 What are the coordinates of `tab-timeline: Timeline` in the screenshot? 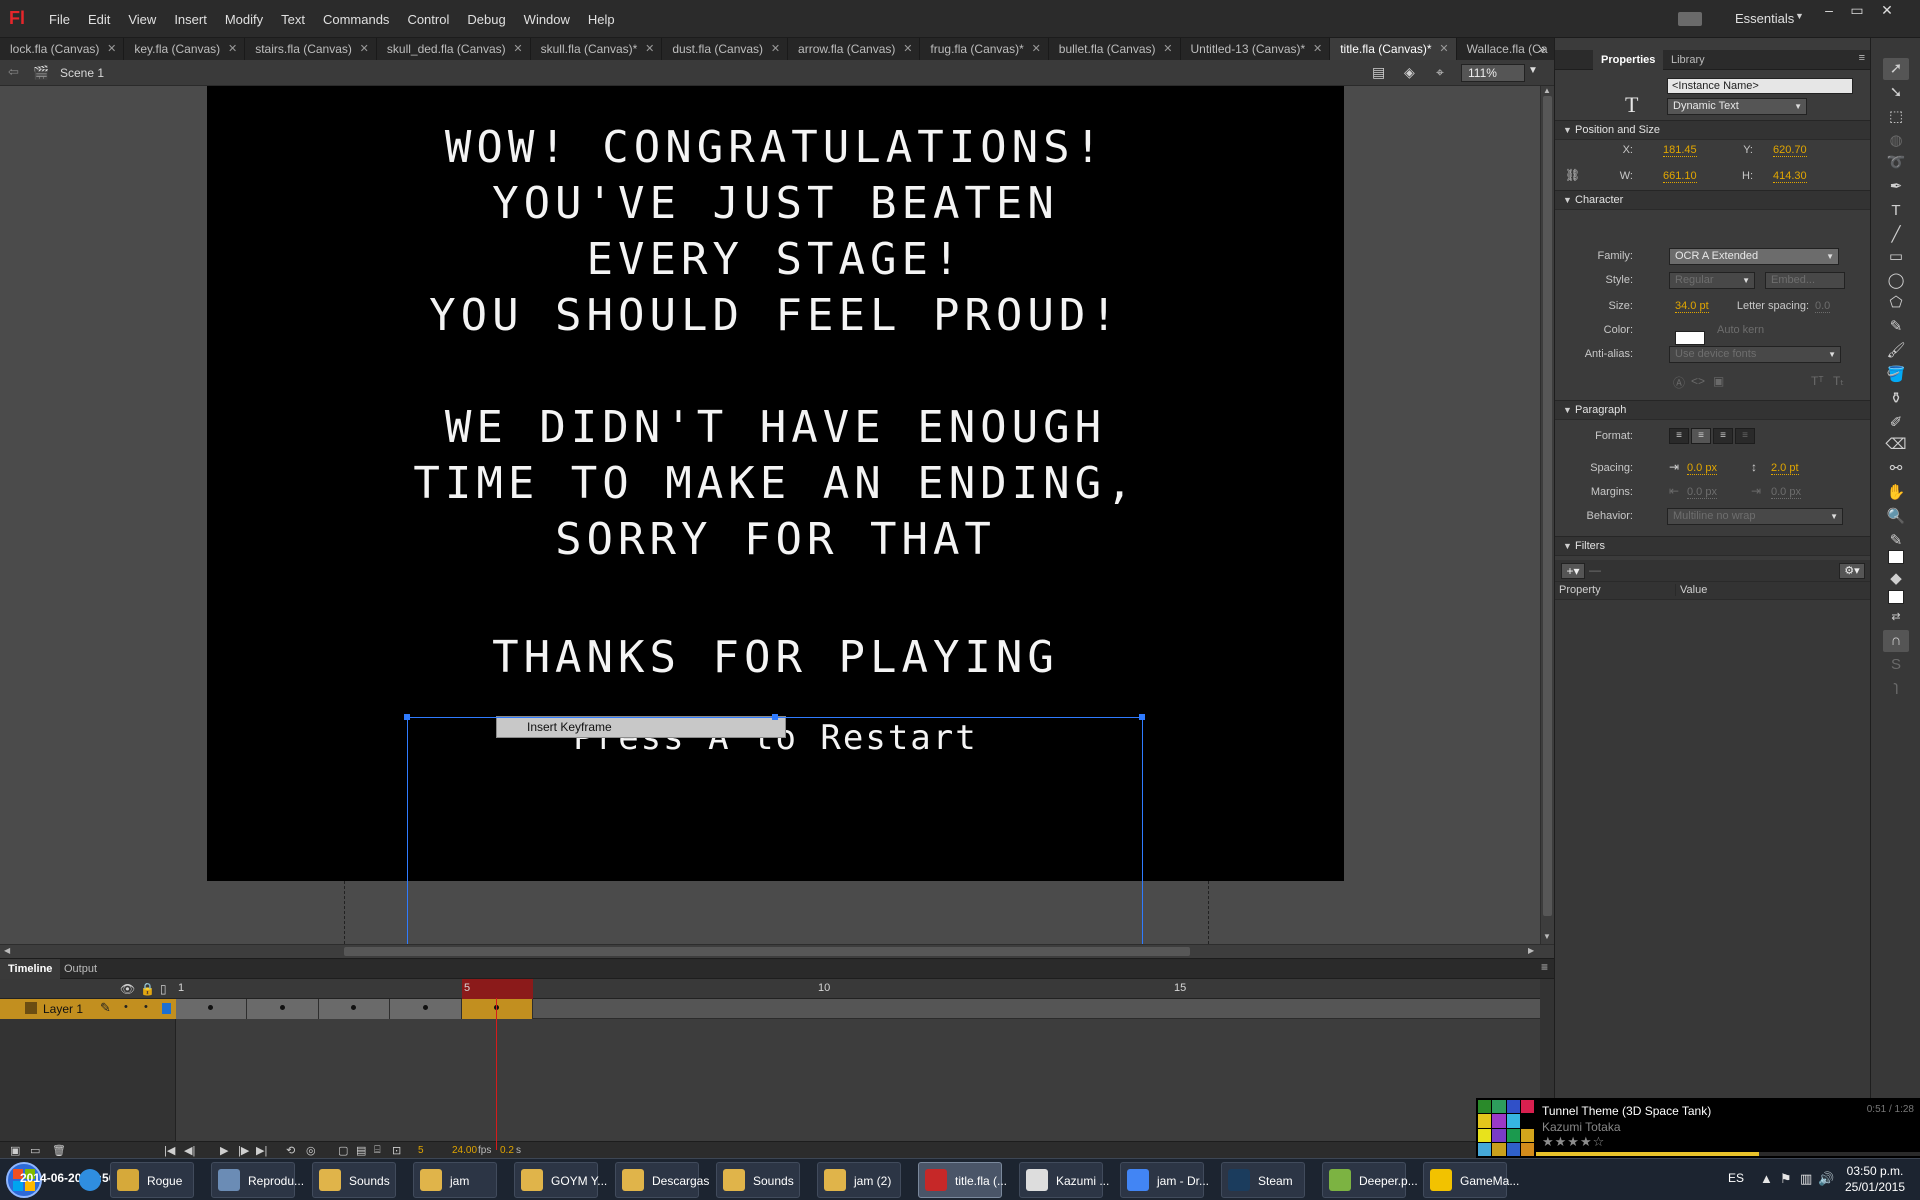 It's located at (30, 969).